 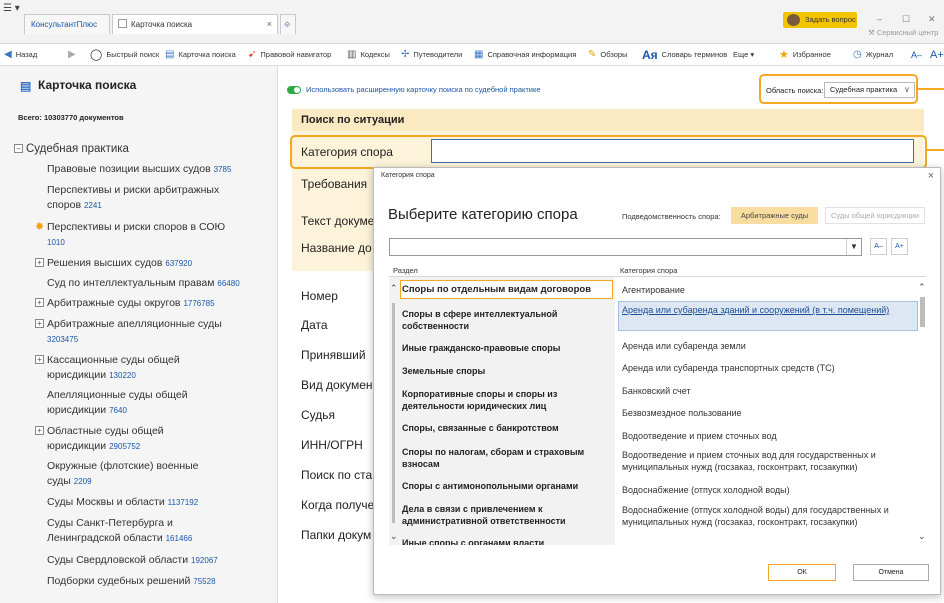 What do you see at coordinates (152, 264) in the screenshot?
I see `tree-item: + Решения высших судов 637920` at bounding box center [152, 264].